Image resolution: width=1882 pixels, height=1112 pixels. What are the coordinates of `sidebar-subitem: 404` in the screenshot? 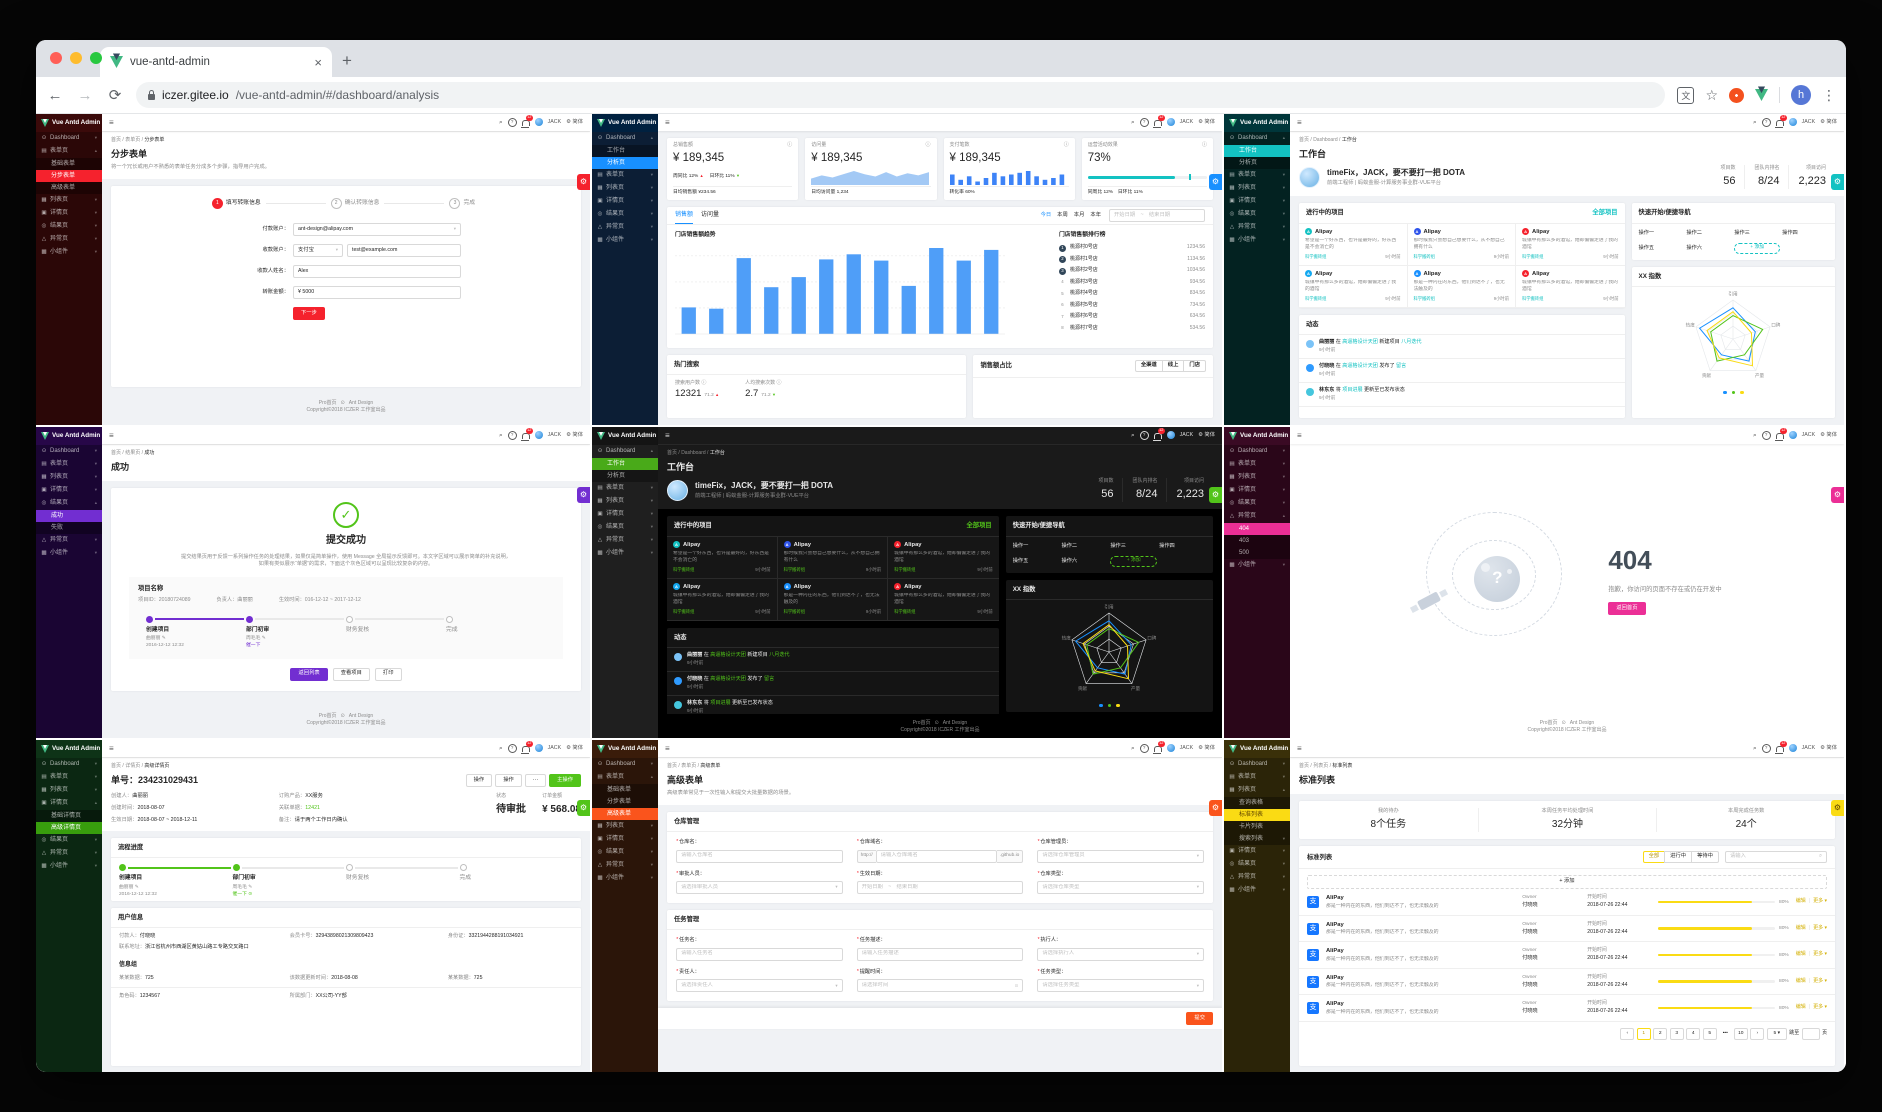 It's located at (1257, 529).